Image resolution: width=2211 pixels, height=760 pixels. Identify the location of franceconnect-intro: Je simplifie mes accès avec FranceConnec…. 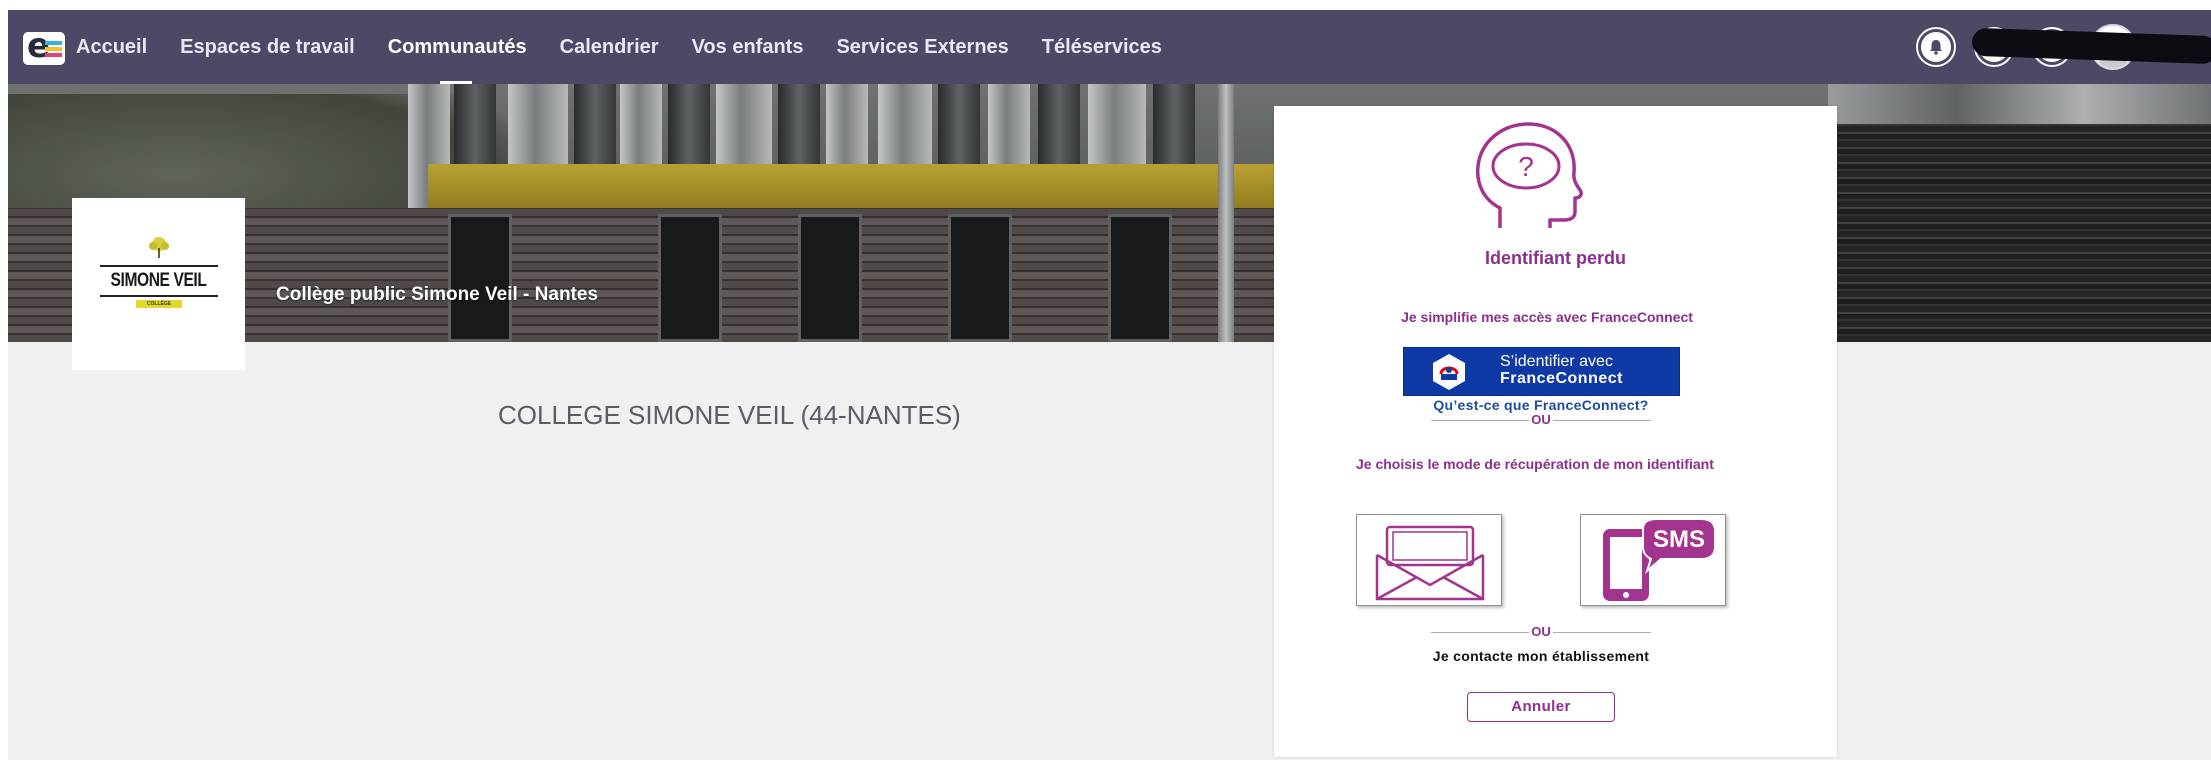
(1547, 317).